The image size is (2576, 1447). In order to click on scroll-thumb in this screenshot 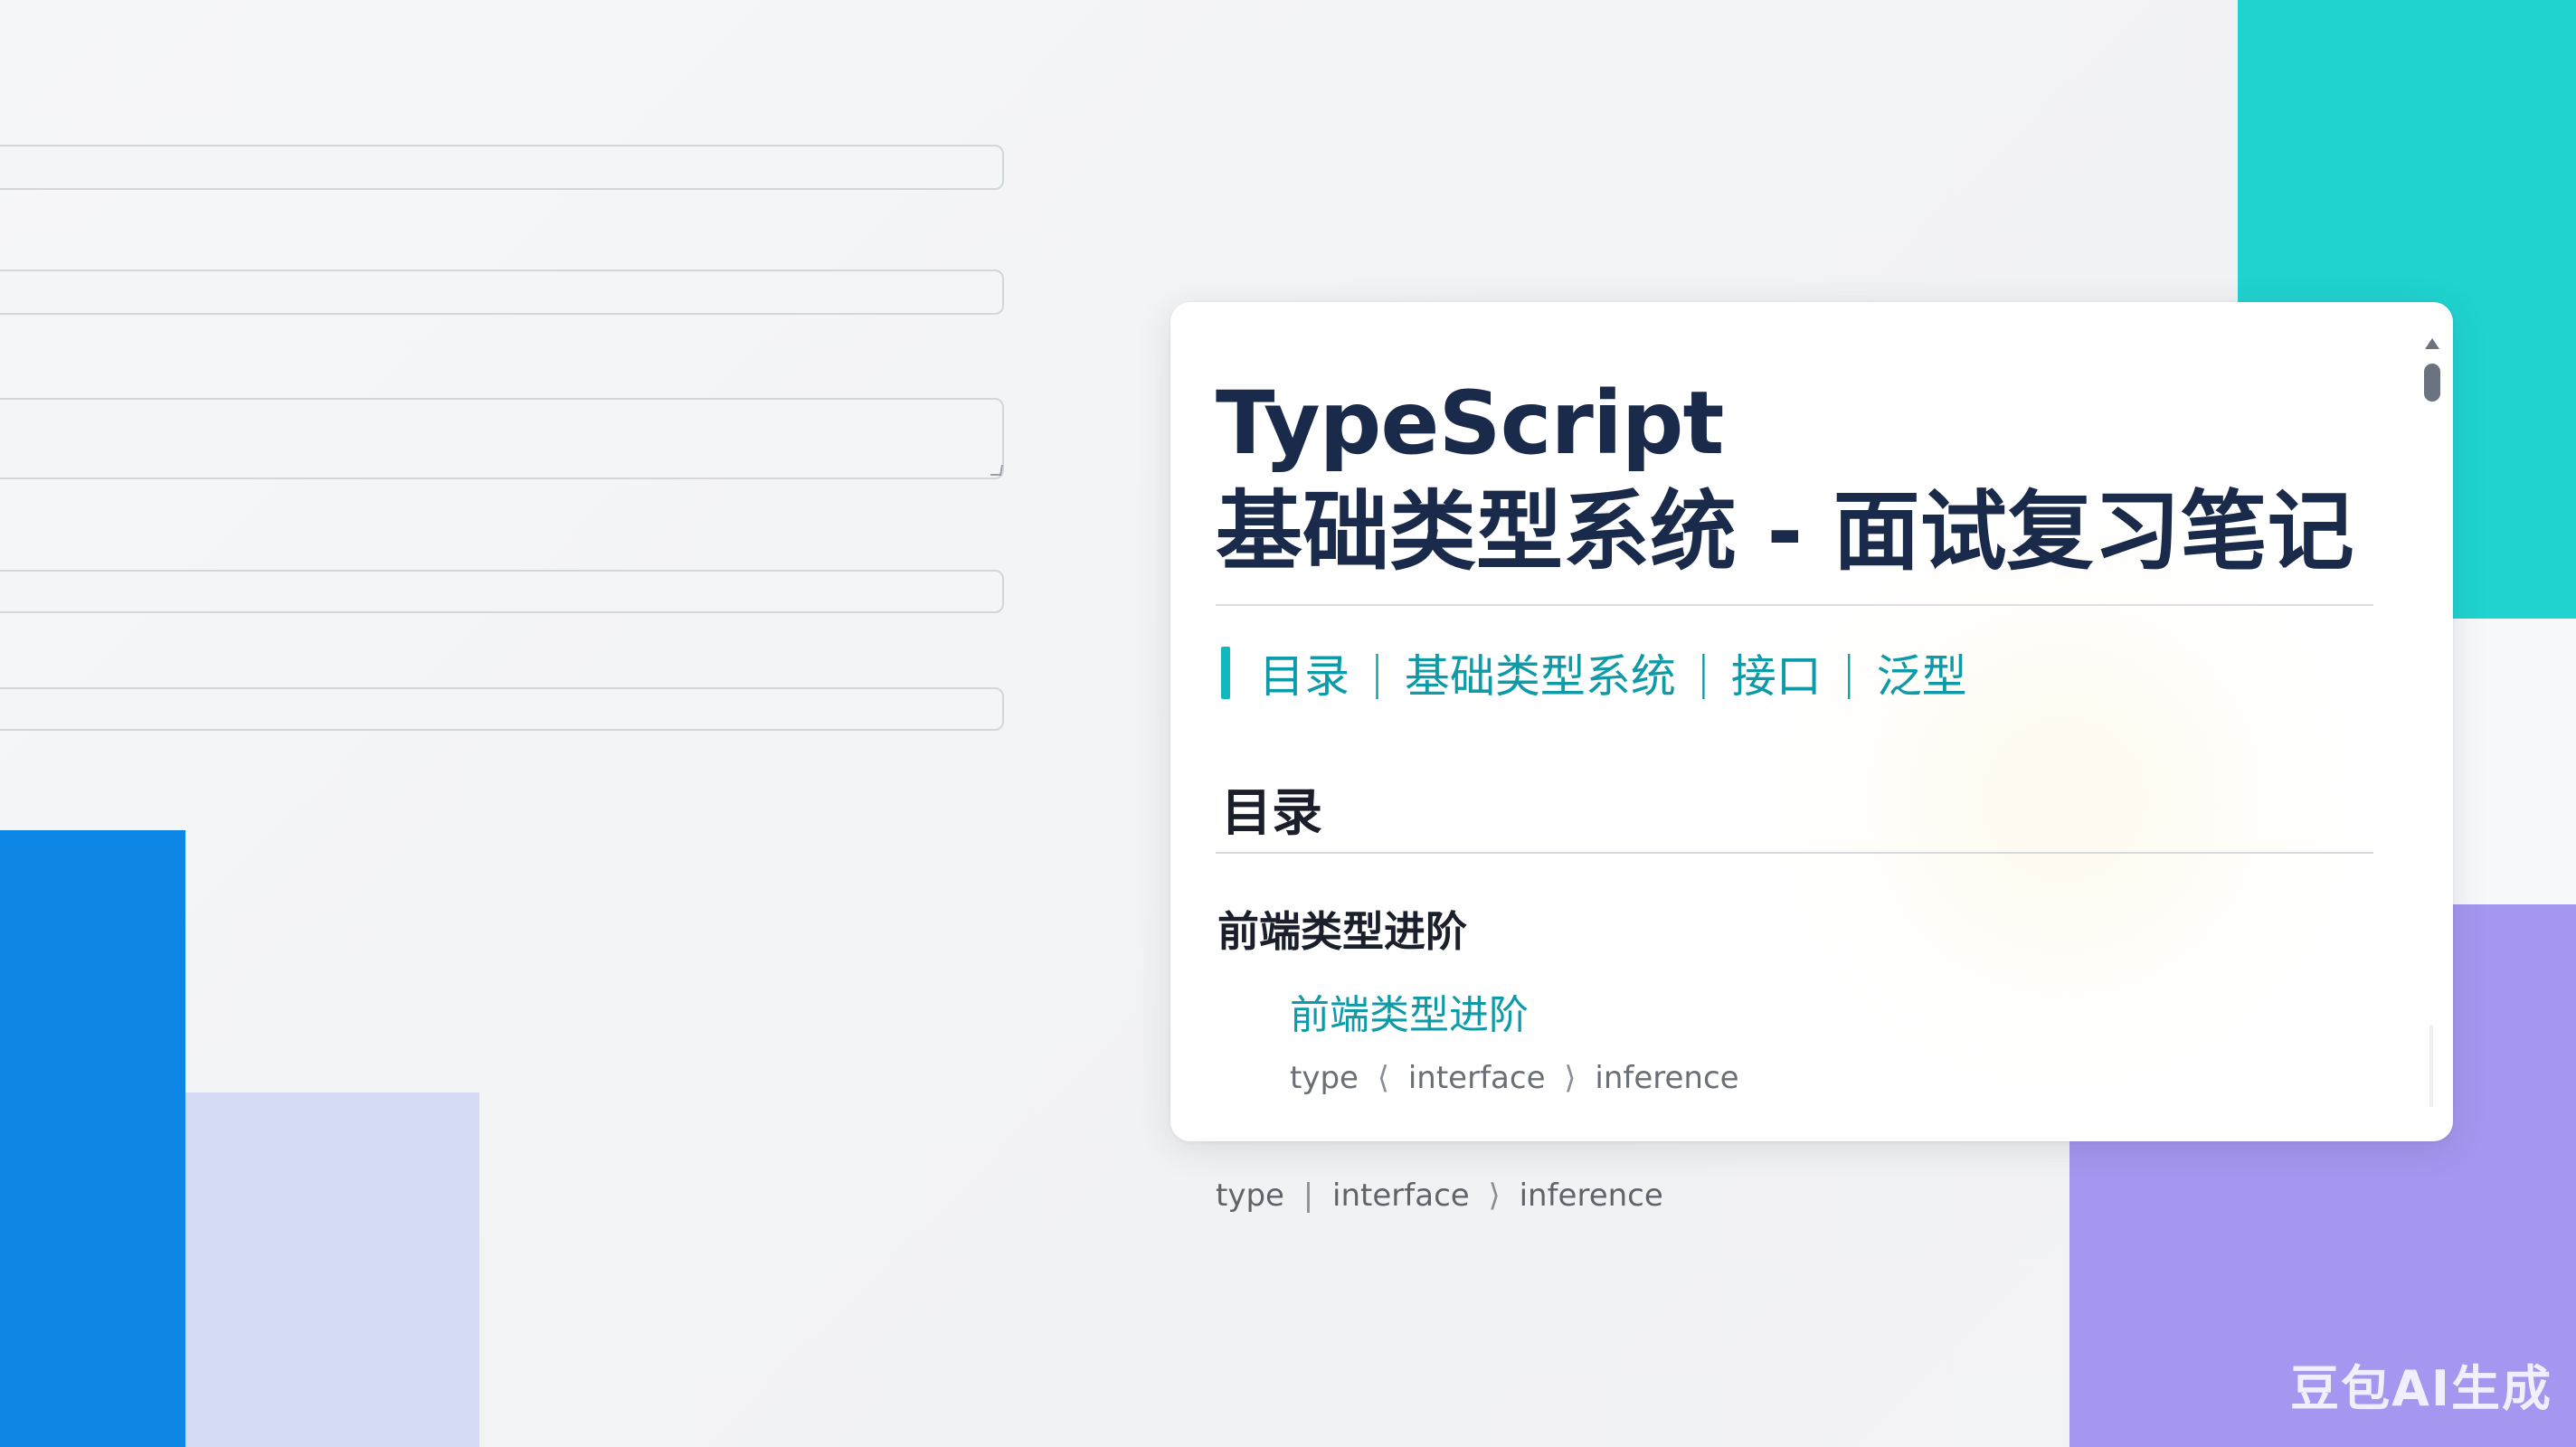, I will do `click(2432, 383)`.